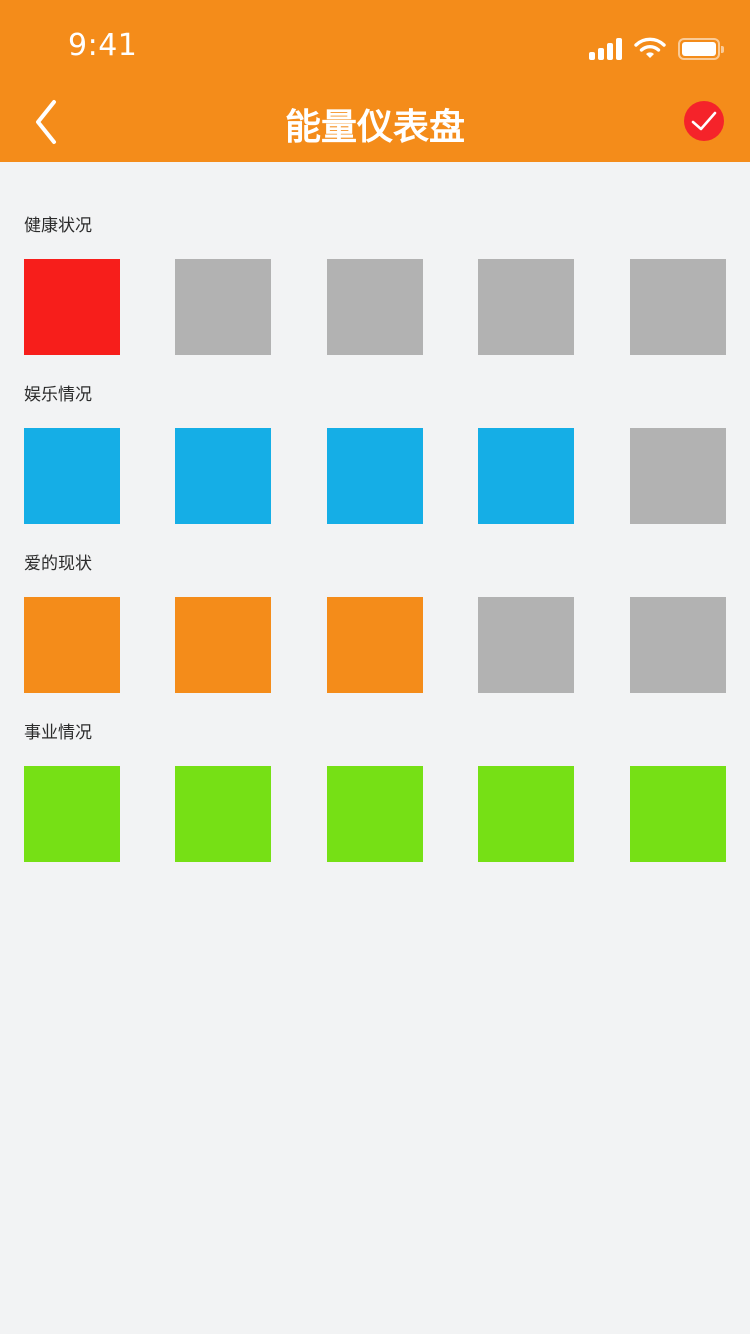 The height and width of the screenshot is (1334, 750). Describe the element at coordinates (374, 127) in the screenshot. I see `page-title: 能量仪表盘` at that location.